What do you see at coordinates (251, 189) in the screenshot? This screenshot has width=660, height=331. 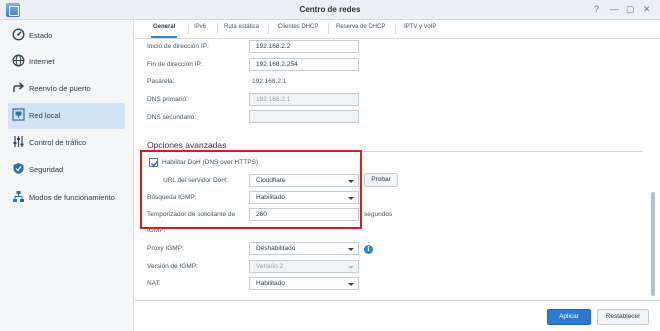 I see `highlight-box` at bounding box center [251, 189].